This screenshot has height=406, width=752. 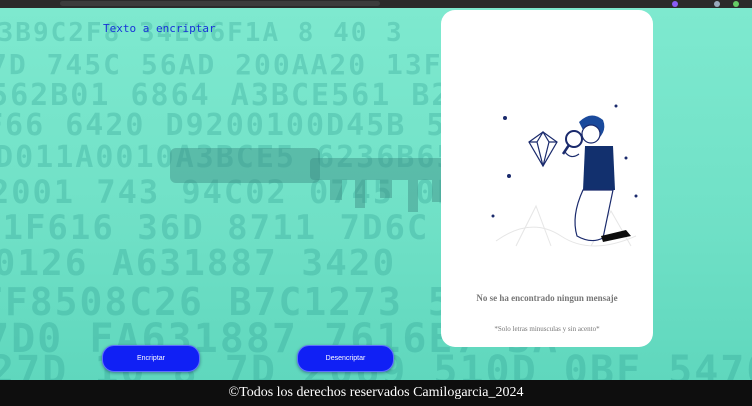 I want to click on extension-icon, so click(x=675, y=4).